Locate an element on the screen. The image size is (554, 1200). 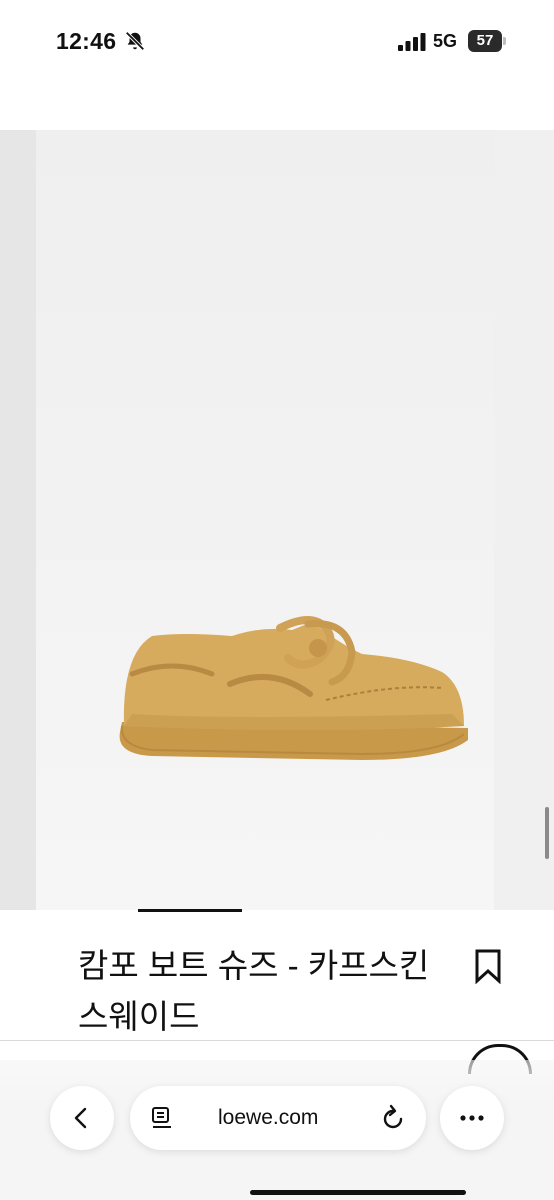
next-image-peek is located at coordinates (524, 520).